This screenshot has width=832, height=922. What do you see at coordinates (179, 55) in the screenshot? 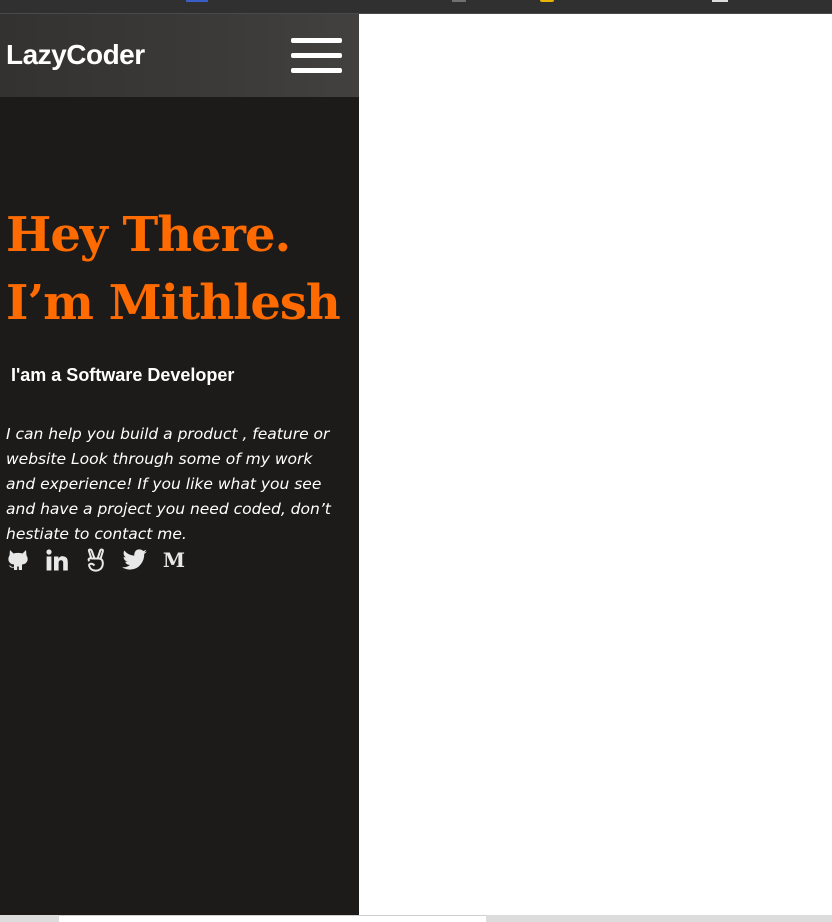
I see `navbar: LazyCoder` at bounding box center [179, 55].